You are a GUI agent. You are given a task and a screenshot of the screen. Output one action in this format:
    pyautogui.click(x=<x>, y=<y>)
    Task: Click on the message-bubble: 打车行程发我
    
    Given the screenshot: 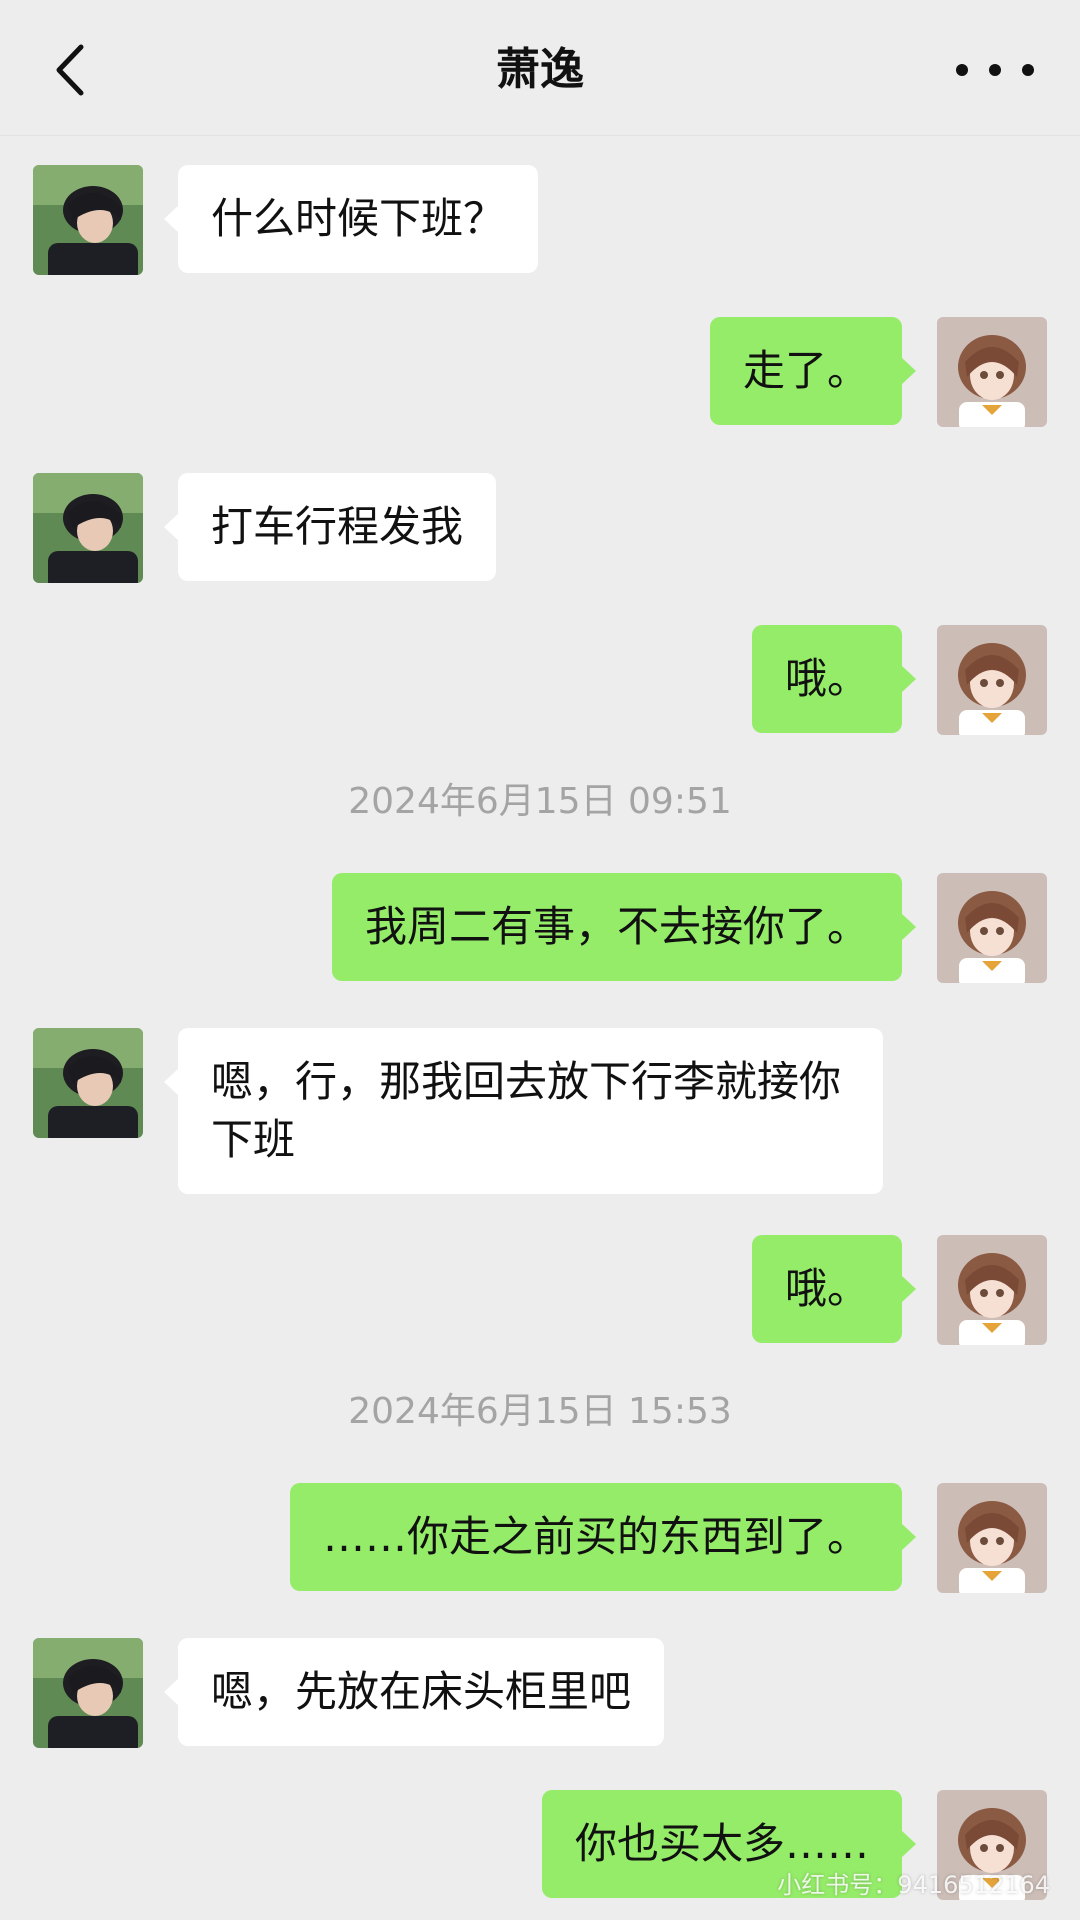 What is the action you would take?
    pyautogui.click(x=330, y=527)
    